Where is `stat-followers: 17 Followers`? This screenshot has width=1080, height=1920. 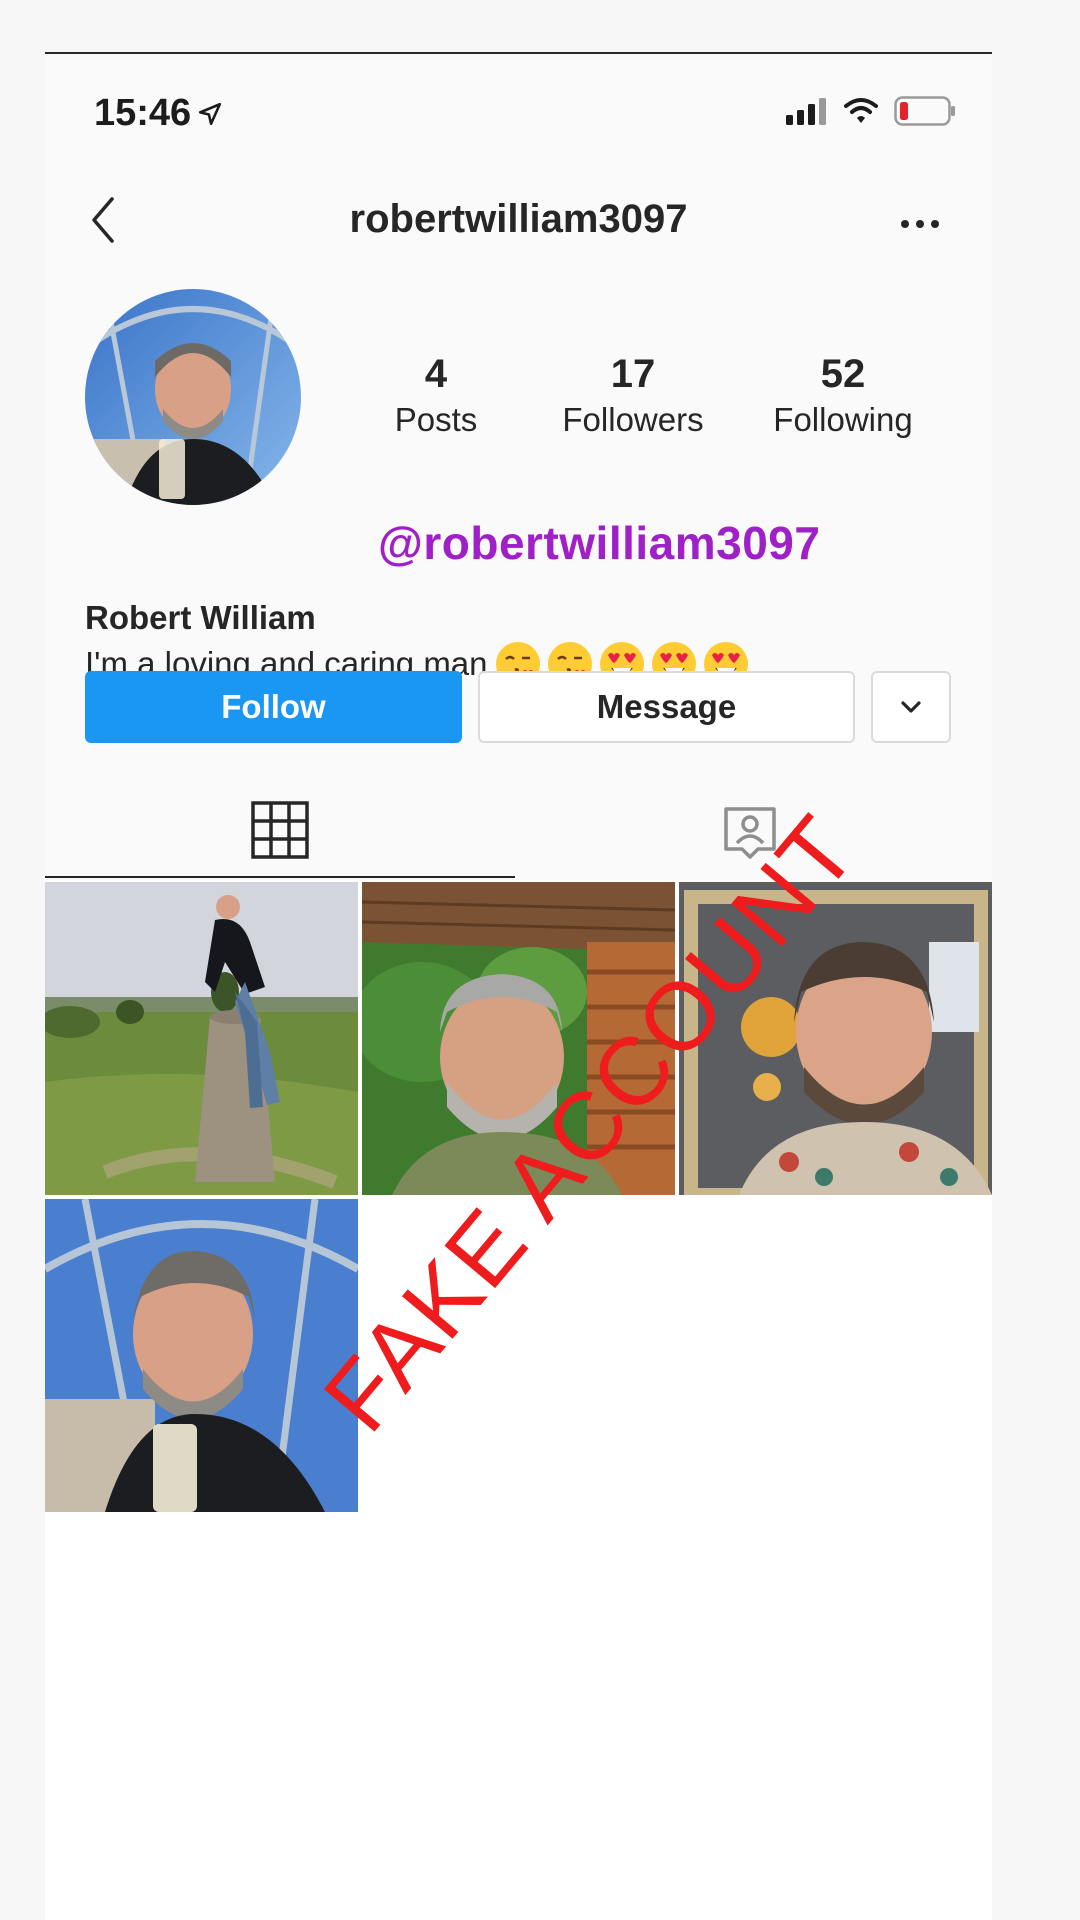
stat-followers: 17 Followers is located at coordinates (633, 397).